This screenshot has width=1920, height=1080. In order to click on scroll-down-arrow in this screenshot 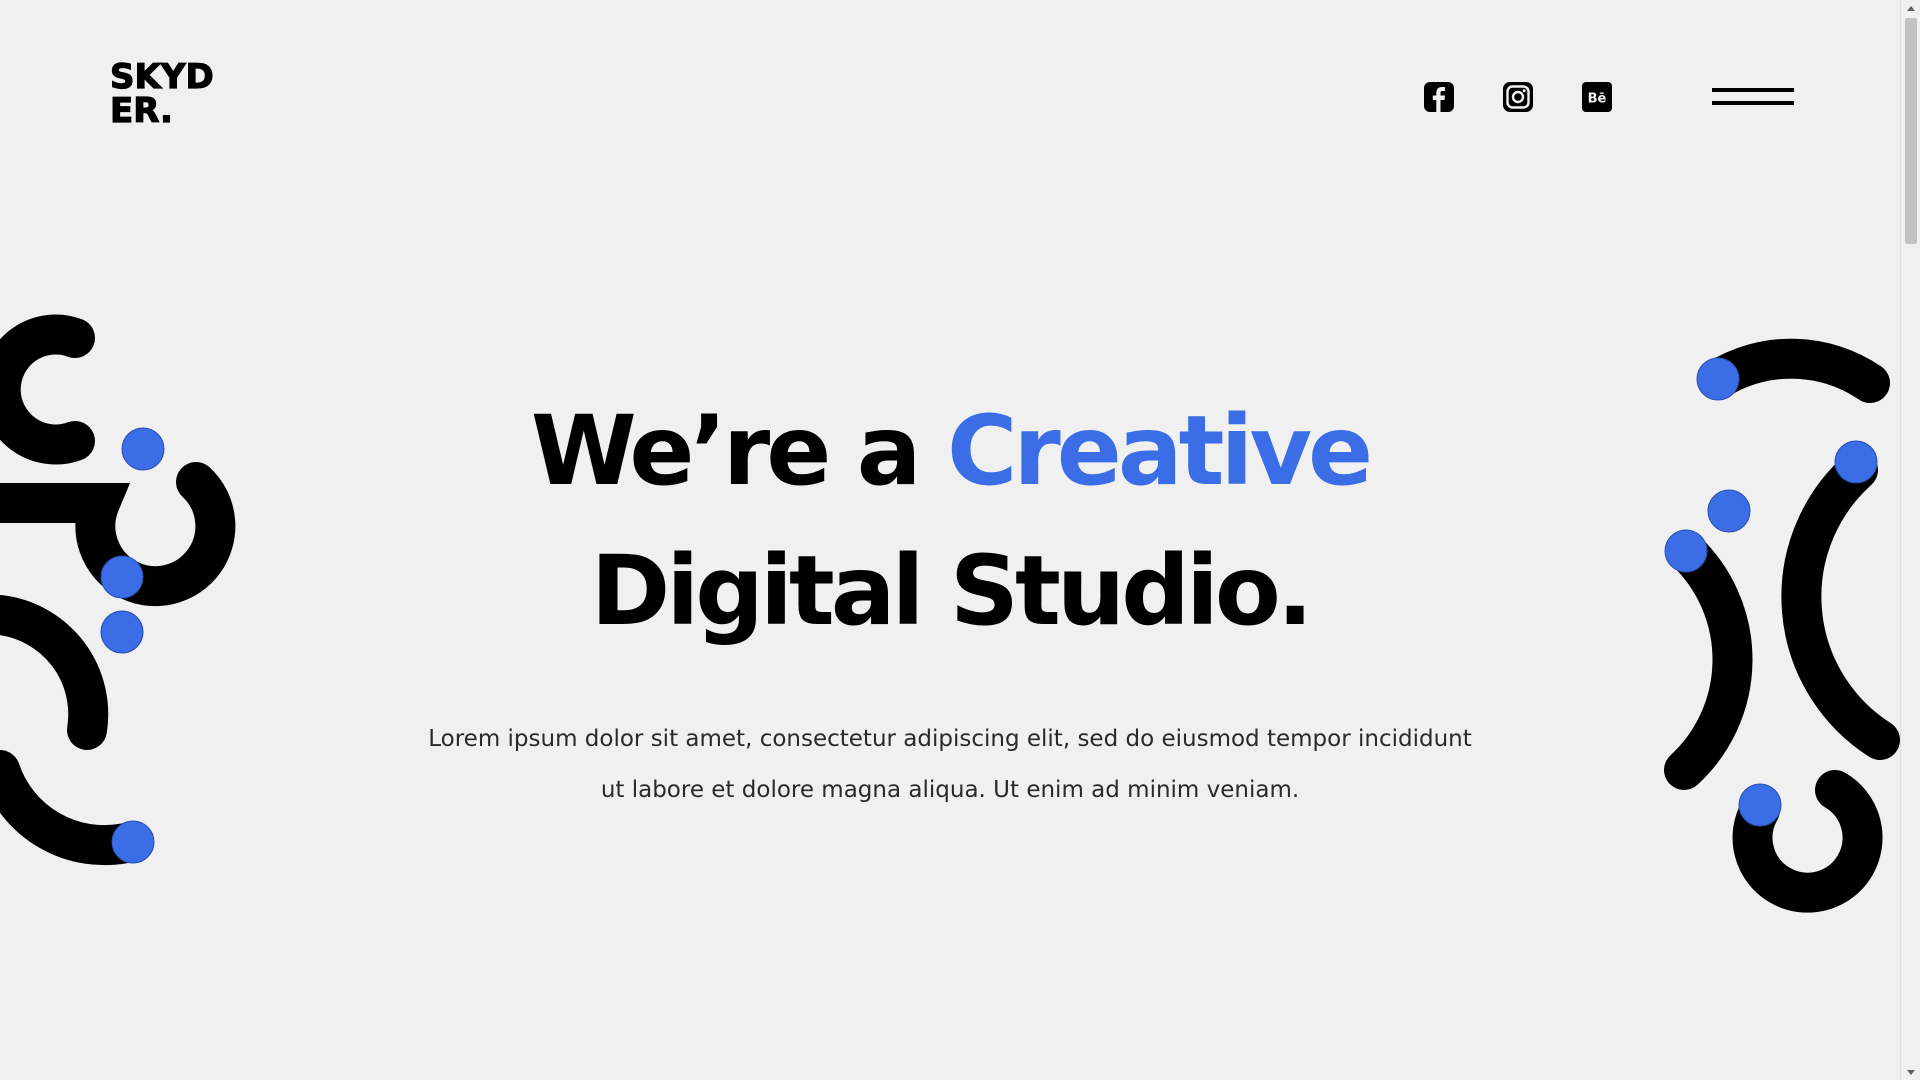, I will do `click(1910, 1072)`.